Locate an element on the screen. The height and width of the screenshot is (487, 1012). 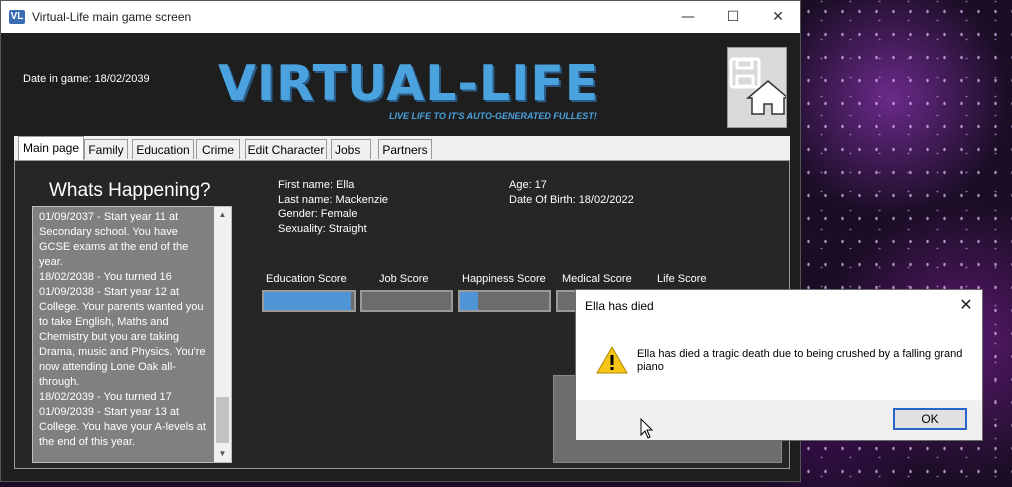
age: Age: 17 is located at coordinates (528, 185).